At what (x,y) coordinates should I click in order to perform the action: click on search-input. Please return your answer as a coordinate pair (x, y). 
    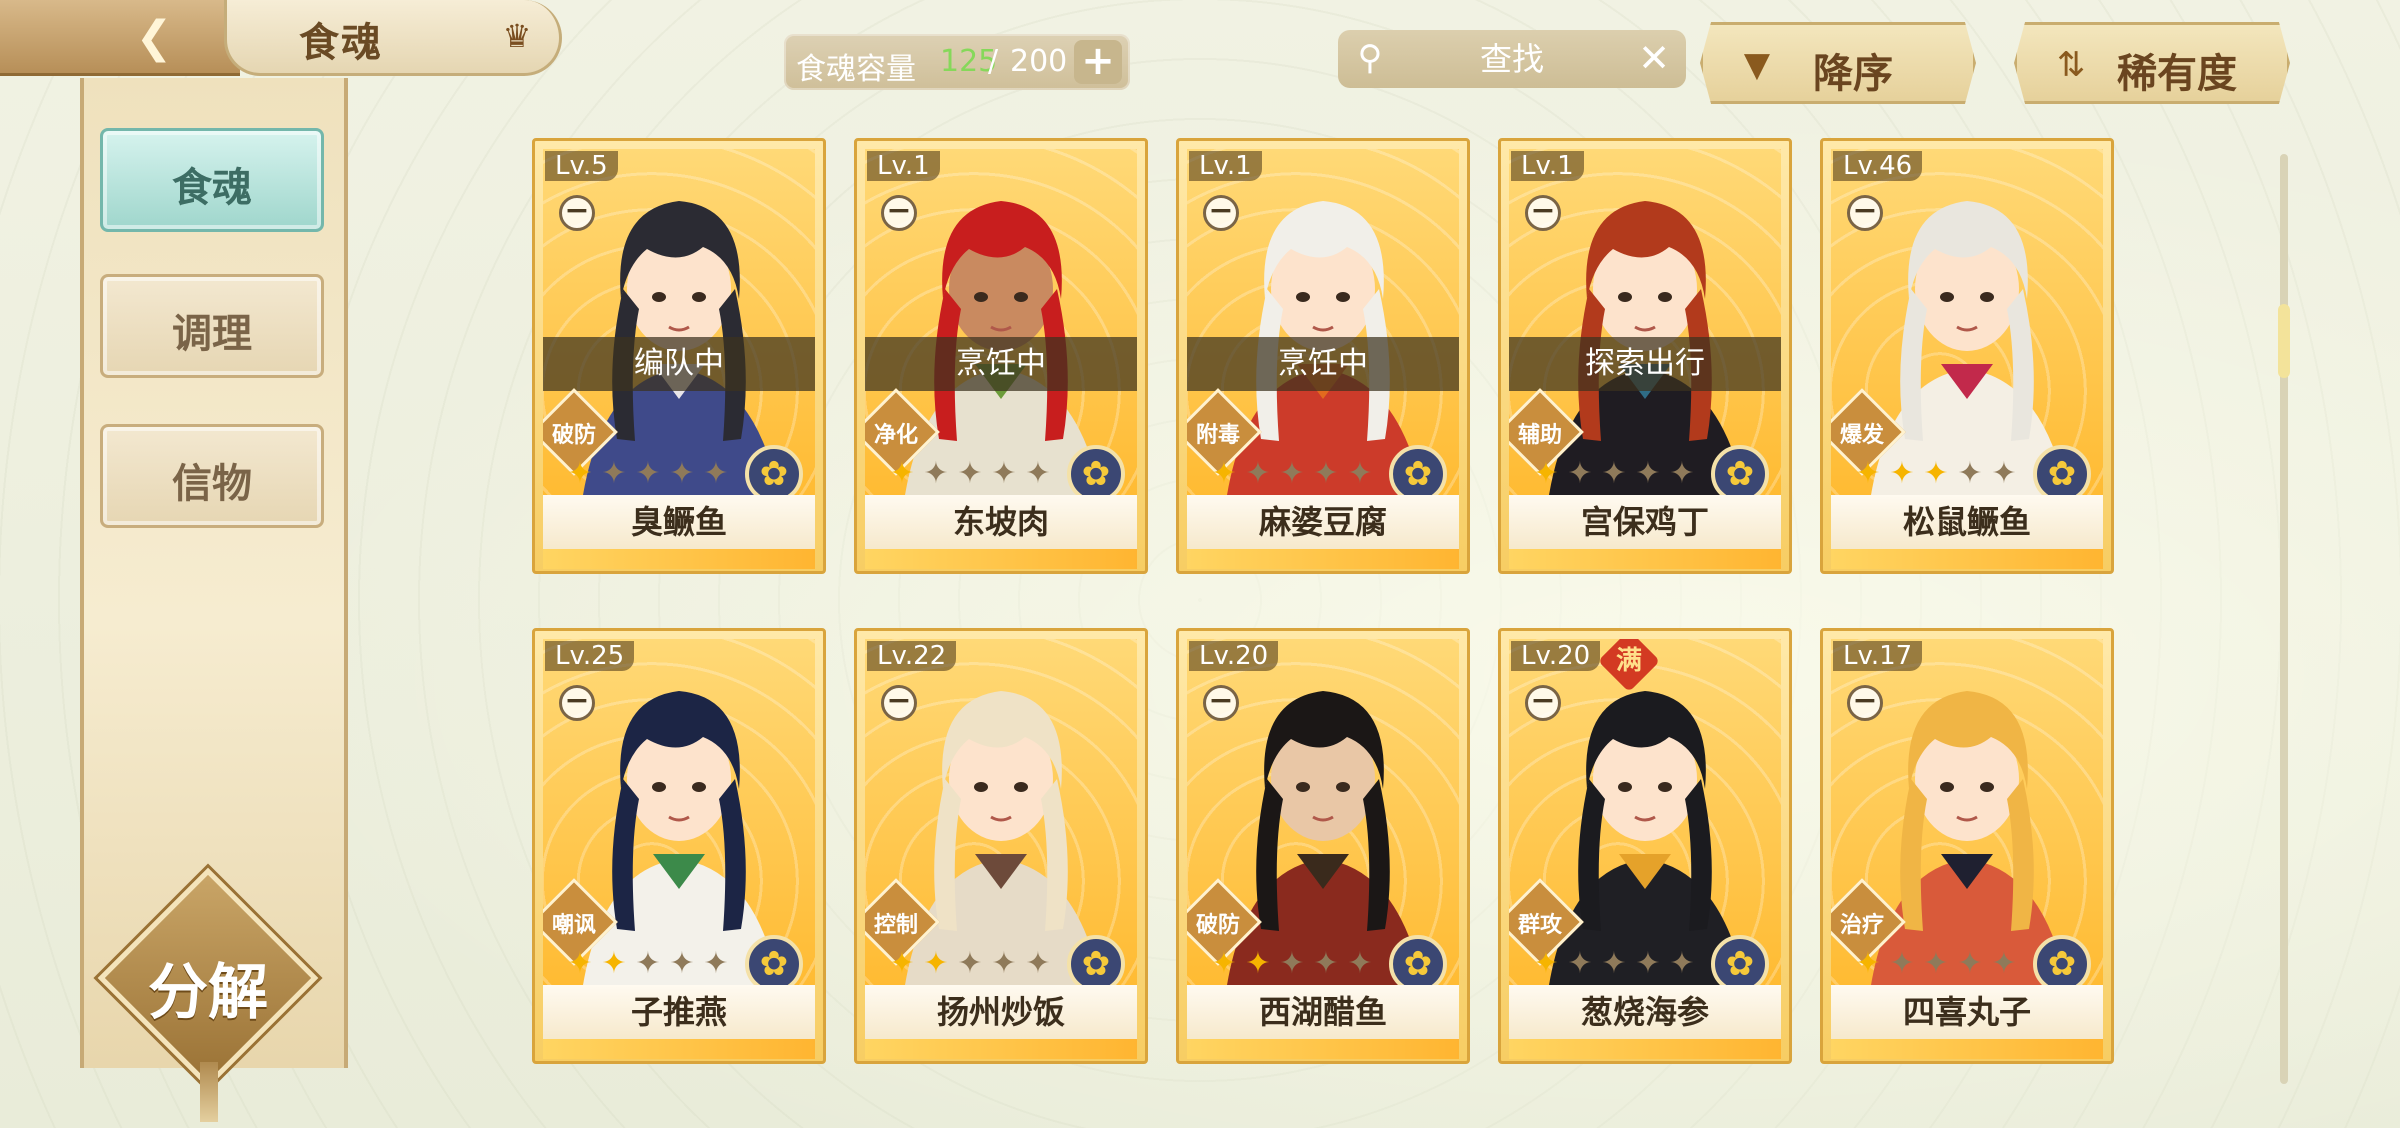
    Looking at the image, I should click on (1512, 59).